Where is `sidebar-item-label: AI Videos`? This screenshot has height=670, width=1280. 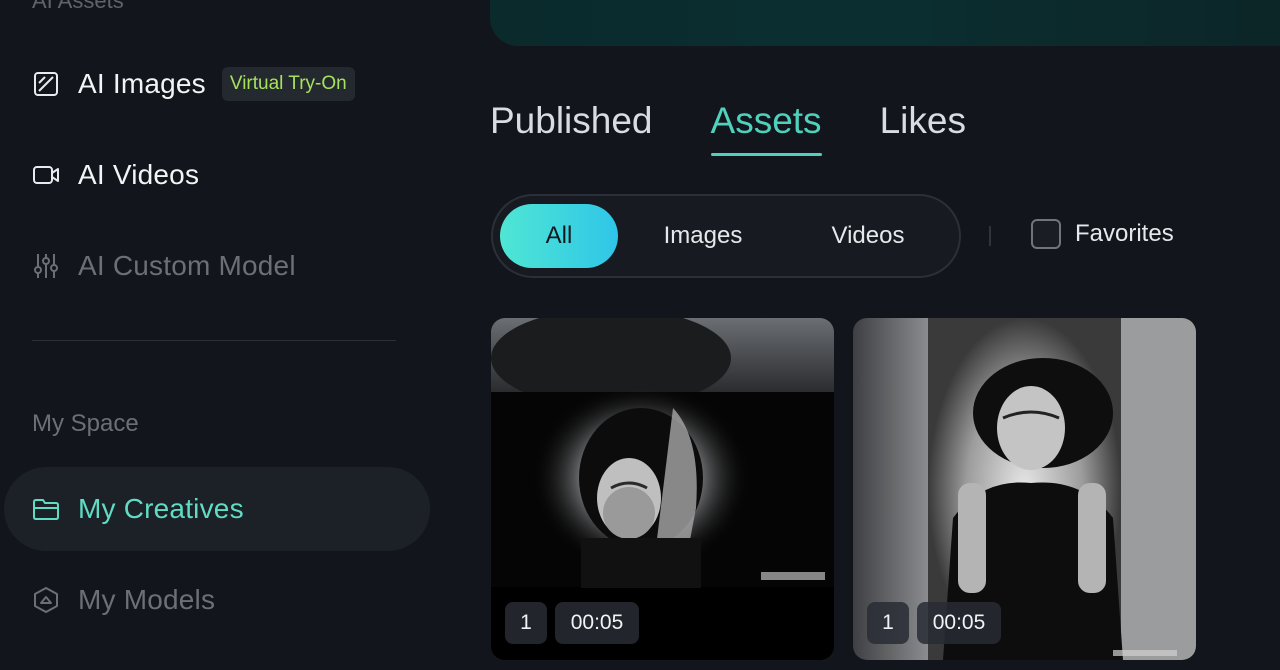
sidebar-item-label: AI Videos is located at coordinates (139, 174).